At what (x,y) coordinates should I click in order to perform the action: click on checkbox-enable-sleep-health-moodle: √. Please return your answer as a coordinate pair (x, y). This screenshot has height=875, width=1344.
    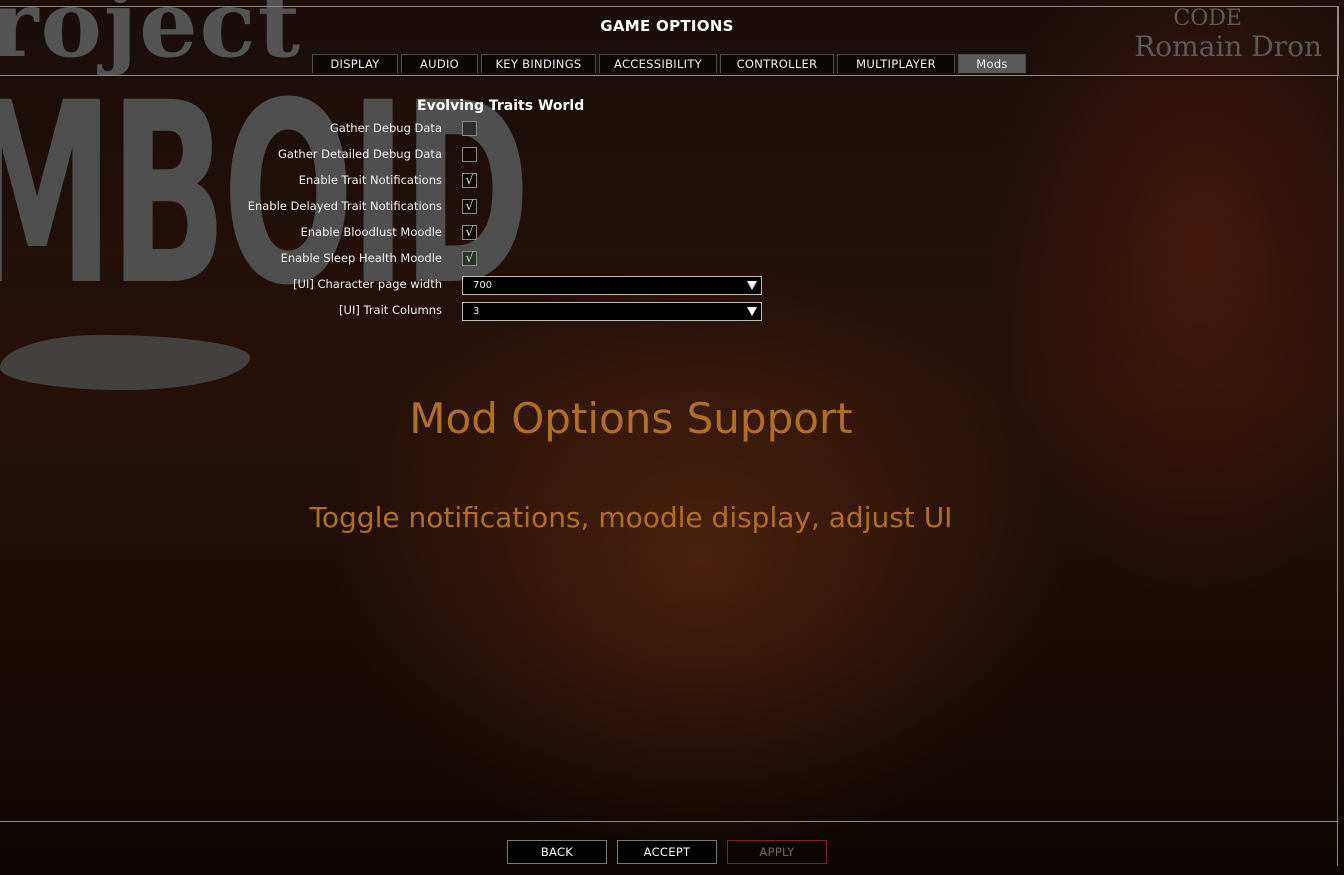
    Looking at the image, I should click on (469, 258).